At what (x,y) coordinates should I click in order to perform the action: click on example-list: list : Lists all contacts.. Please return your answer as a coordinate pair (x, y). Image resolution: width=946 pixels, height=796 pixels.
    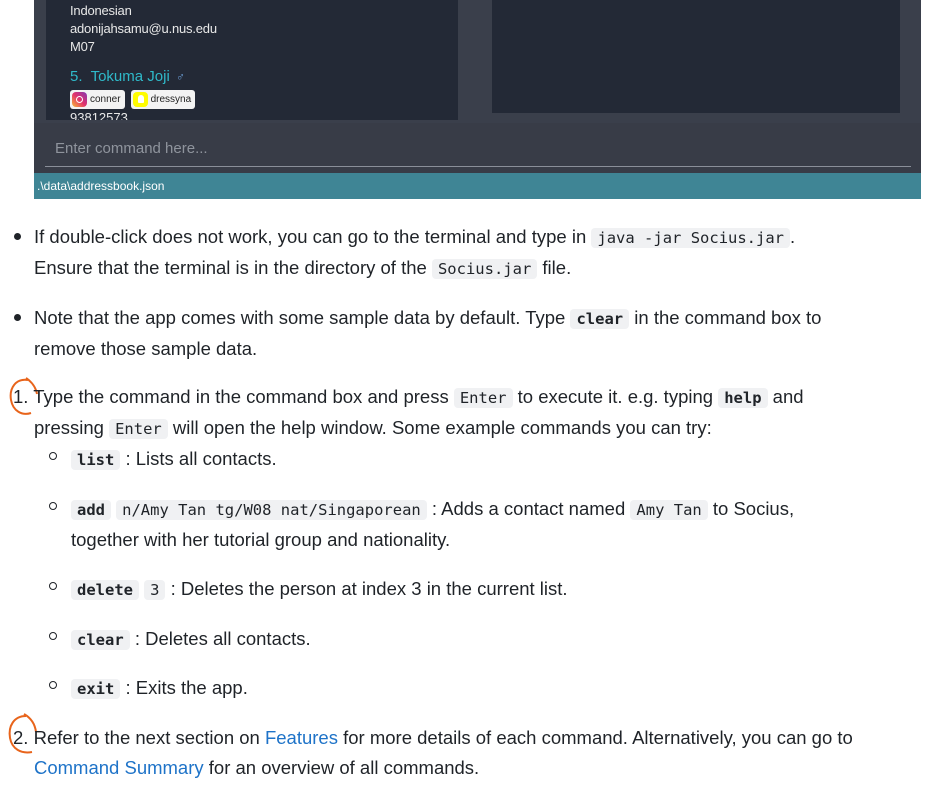
    Looking at the image, I should click on (174, 459).